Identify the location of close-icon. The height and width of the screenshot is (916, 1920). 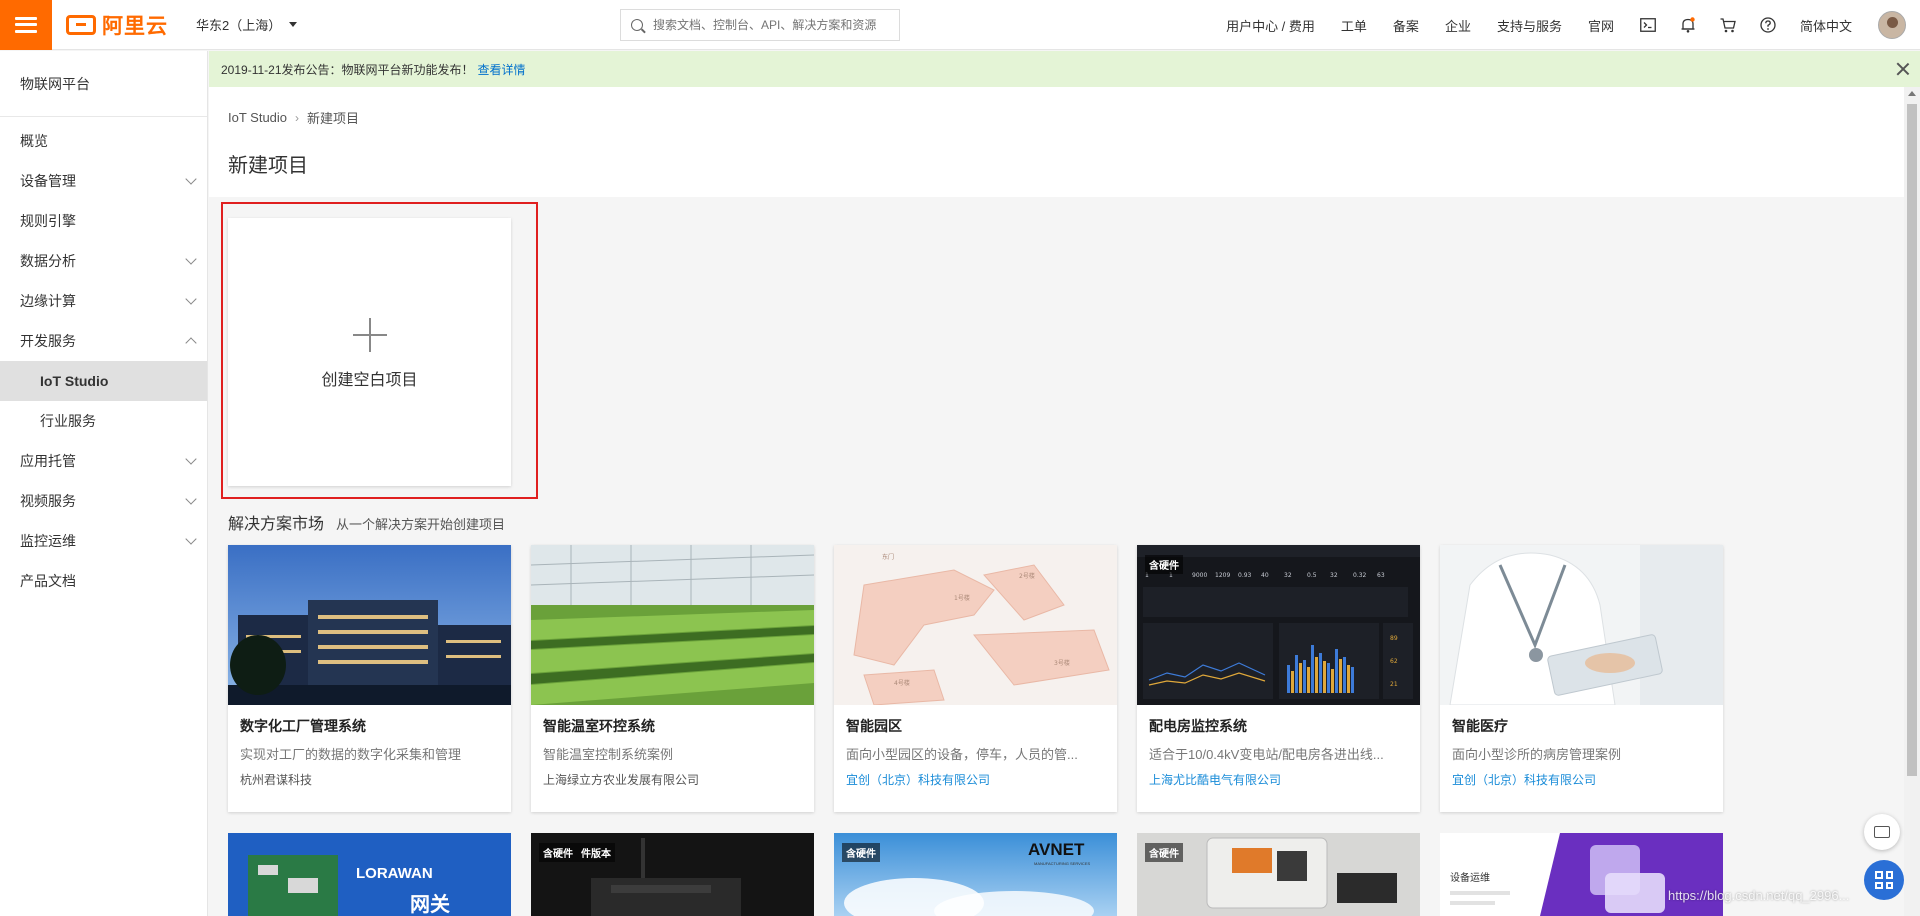
(1903, 69).